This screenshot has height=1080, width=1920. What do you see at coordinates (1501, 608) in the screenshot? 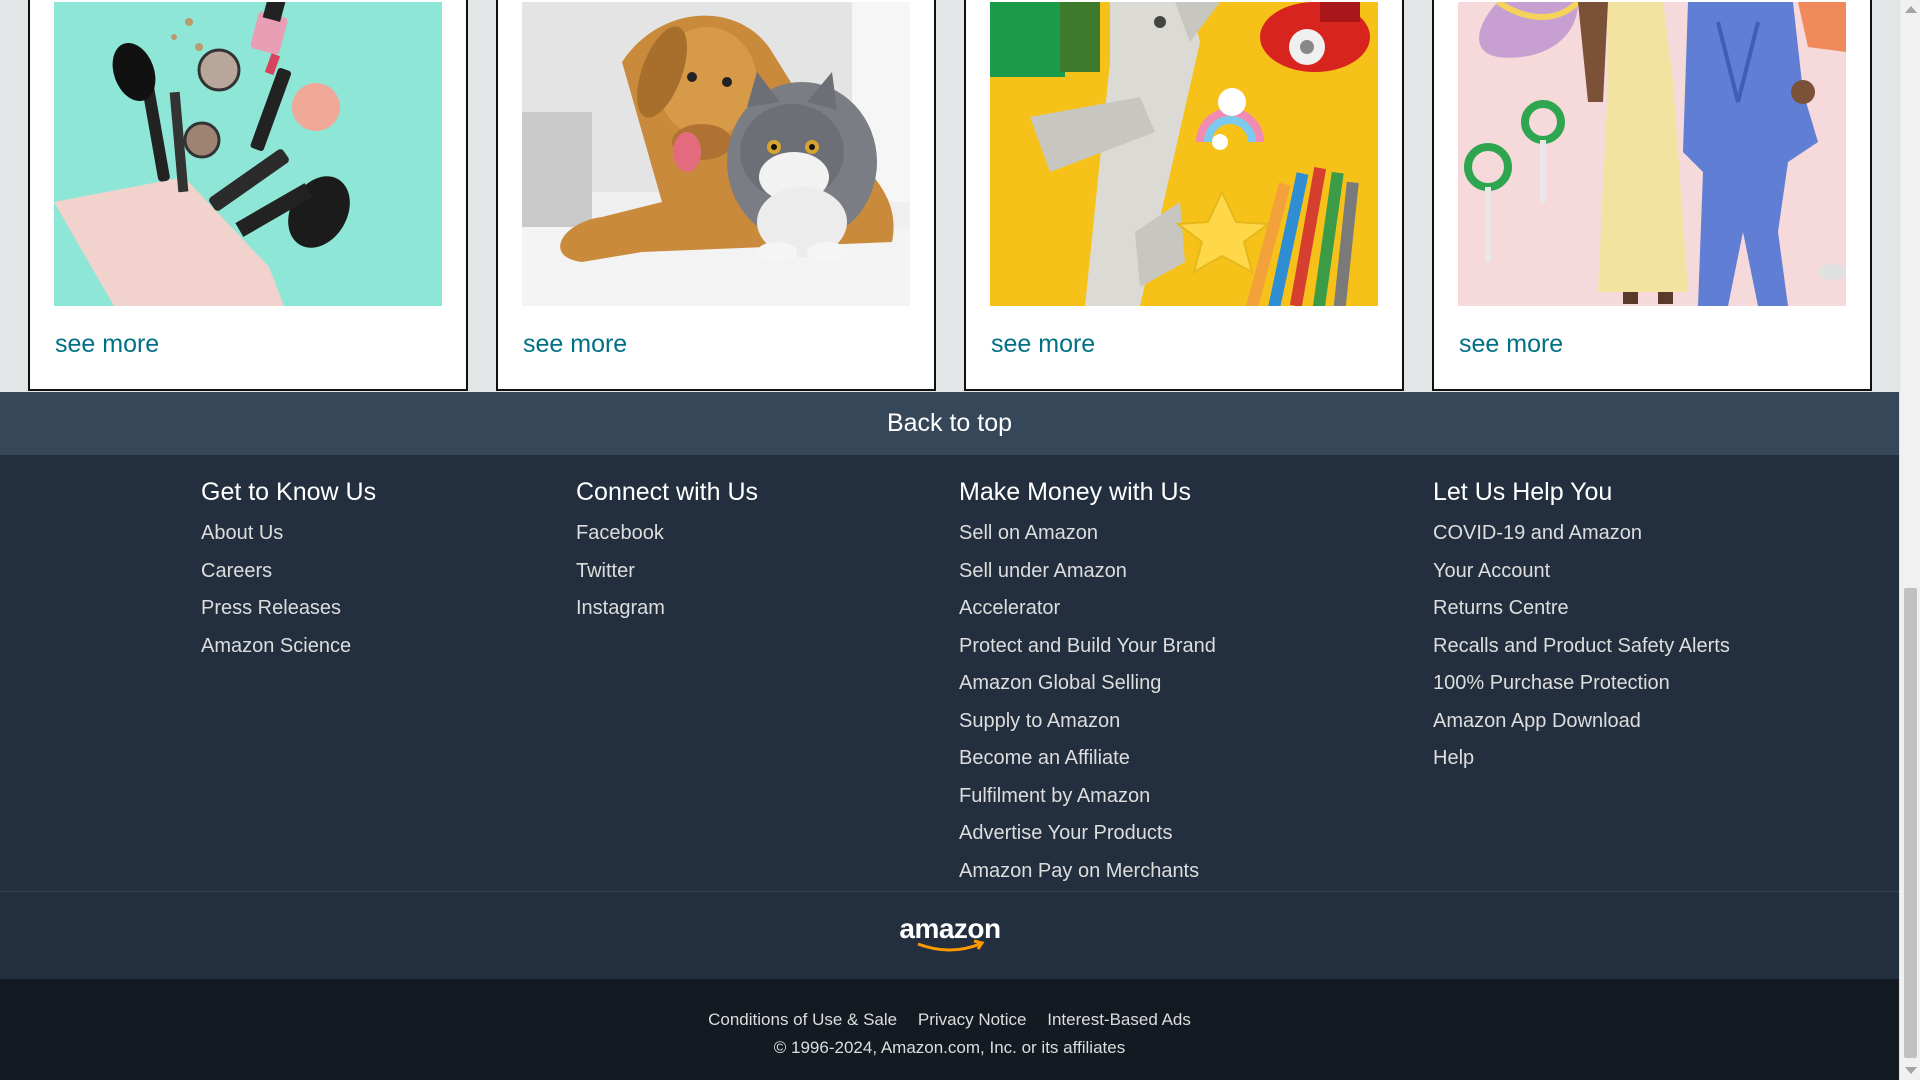
I see `footer-link-returns-centre: Returns Centre` at bounding box center [1501, 608].